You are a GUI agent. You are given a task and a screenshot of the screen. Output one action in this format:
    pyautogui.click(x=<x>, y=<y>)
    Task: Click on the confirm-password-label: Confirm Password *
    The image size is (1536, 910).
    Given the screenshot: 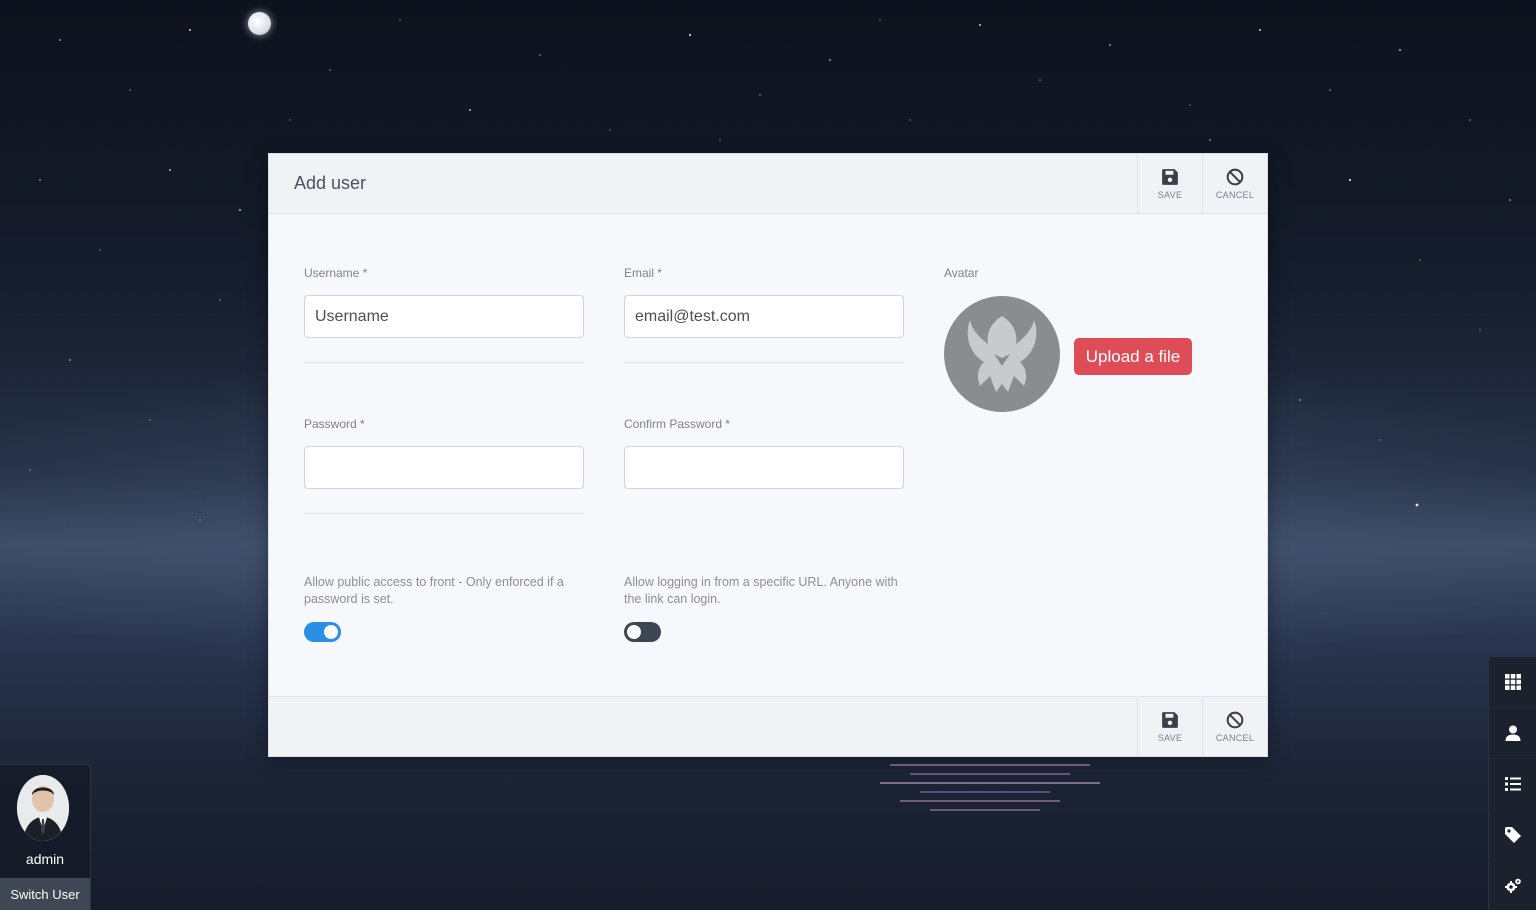 What is the action you would take?
    pyautogui.click(x=677, y=424)
    